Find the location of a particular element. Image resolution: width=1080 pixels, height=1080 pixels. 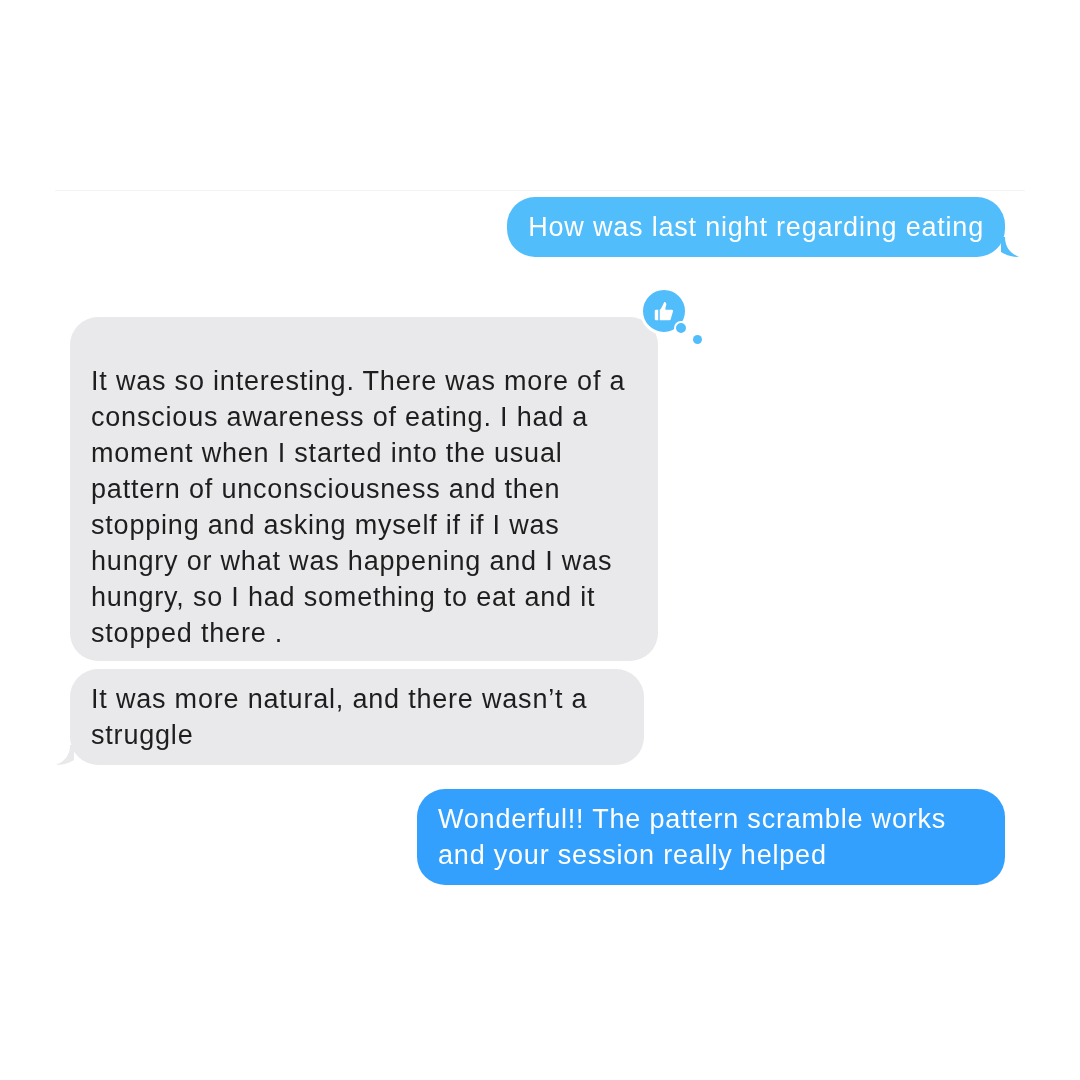

message-text: It was more natural, and there wasn’t a struggle is located at coordinates (339, 717).